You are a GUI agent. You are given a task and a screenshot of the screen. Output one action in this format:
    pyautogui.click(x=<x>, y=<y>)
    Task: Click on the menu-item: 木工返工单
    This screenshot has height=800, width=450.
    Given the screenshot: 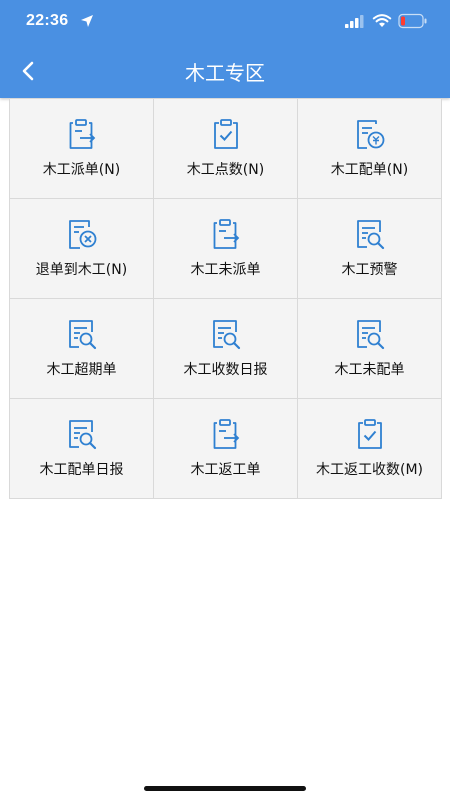 What is the action you would take?
    pyautogui.click(x=226, y=449)
    